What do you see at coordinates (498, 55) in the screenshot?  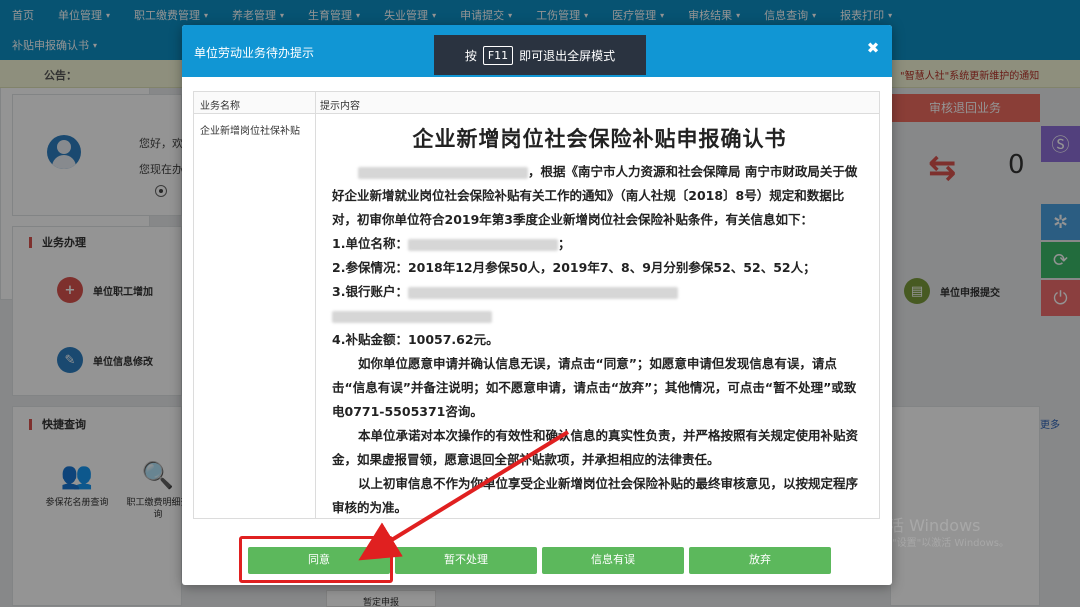 I see `f11-key-badge: F11` at bounding box center [498, 55].